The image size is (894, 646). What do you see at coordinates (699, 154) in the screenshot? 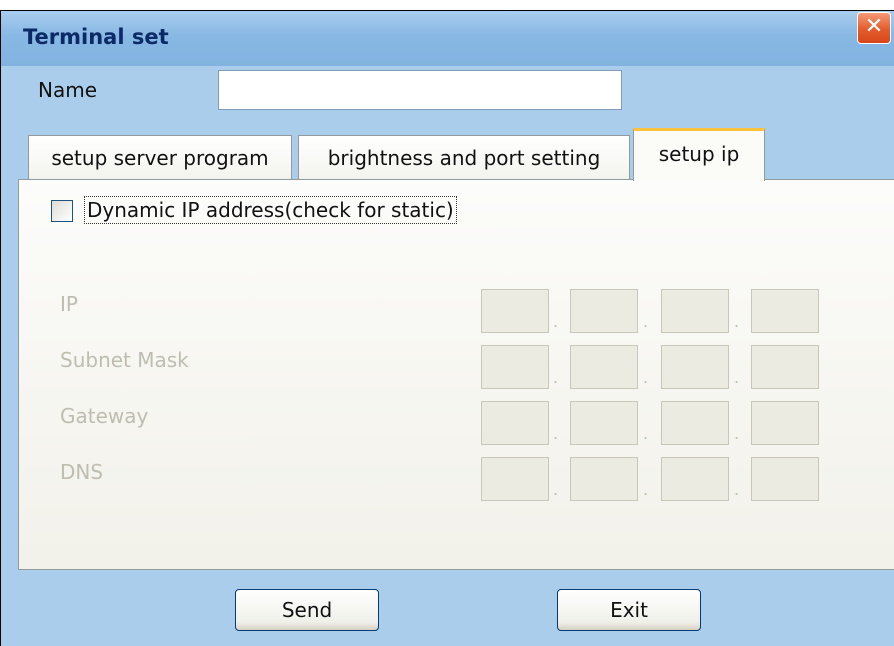
I see `tab-setup-ip: setup ip` at bounding box center [699, 154].